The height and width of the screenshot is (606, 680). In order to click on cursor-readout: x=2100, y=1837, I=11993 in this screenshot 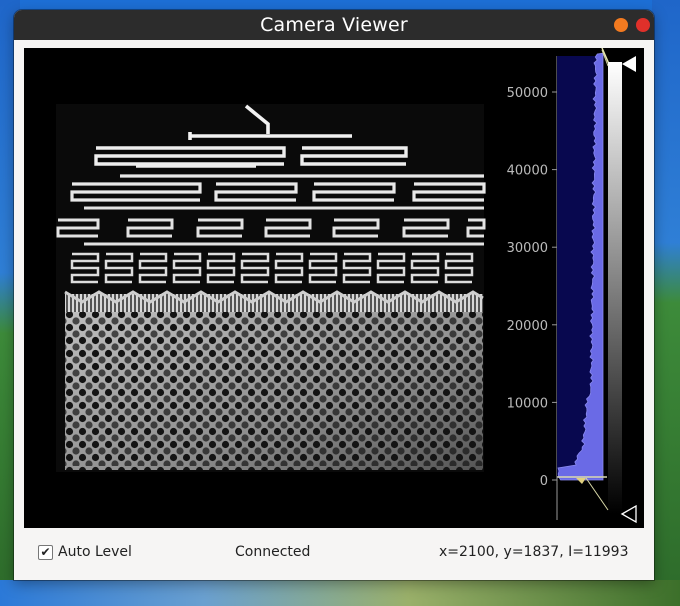, I will do `click(534, 552)`.